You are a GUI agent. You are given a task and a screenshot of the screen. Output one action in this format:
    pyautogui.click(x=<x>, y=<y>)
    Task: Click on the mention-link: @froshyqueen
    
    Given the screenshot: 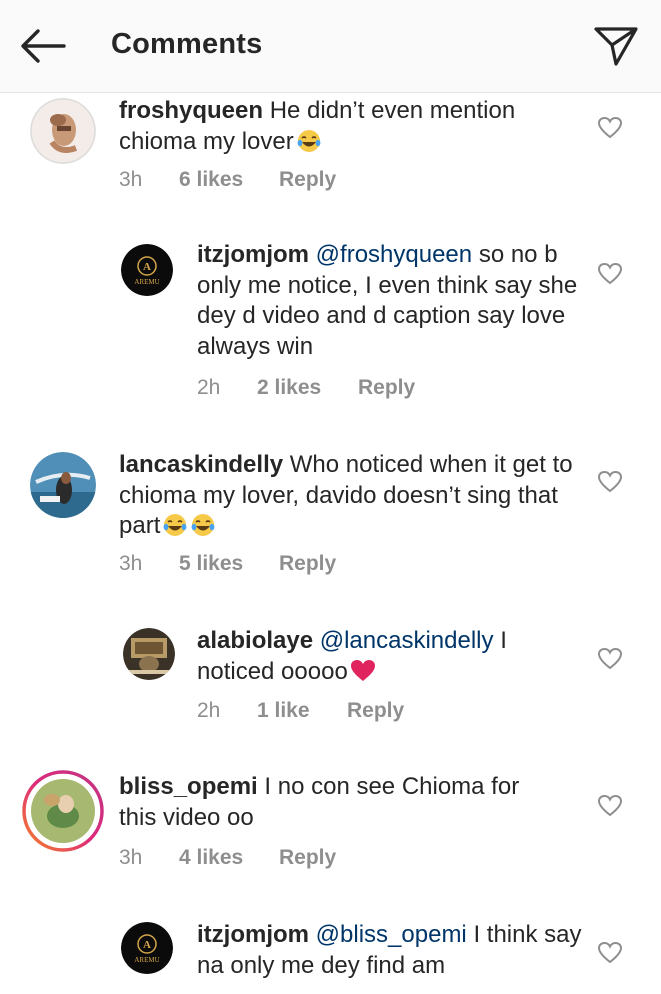 What is the action you would take?
    pyautogui.click(x=394, y=254)
    